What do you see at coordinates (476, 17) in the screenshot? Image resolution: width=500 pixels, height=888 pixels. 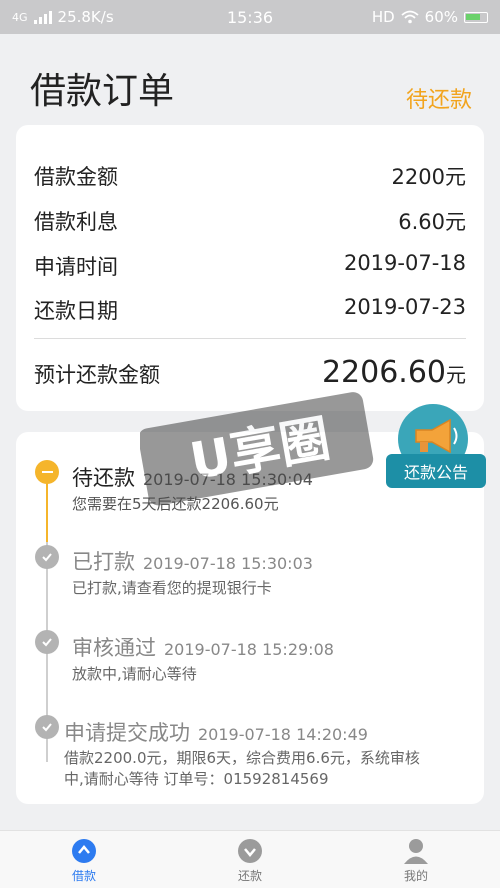 I see `battery-icon` at bounding box center [476, 17].